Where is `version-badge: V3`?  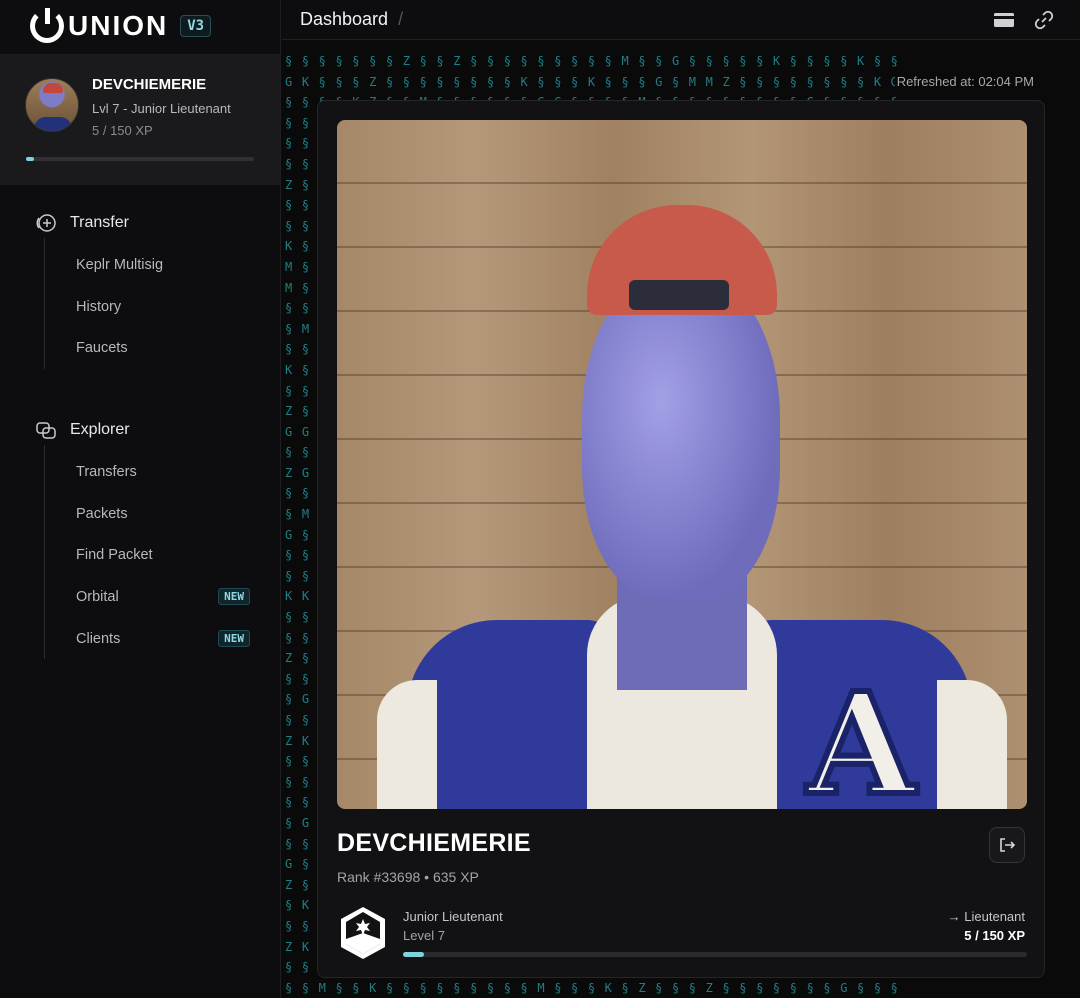
version-badge: V3 is located at coordinates (196, 26).